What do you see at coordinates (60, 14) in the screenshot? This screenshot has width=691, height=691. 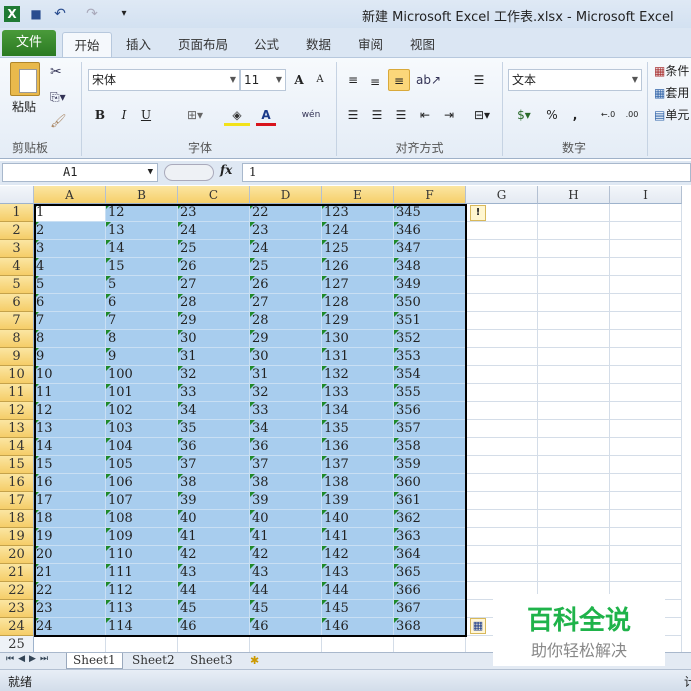 I see `undo-icon: ↶` at bounding box center [60, 14].